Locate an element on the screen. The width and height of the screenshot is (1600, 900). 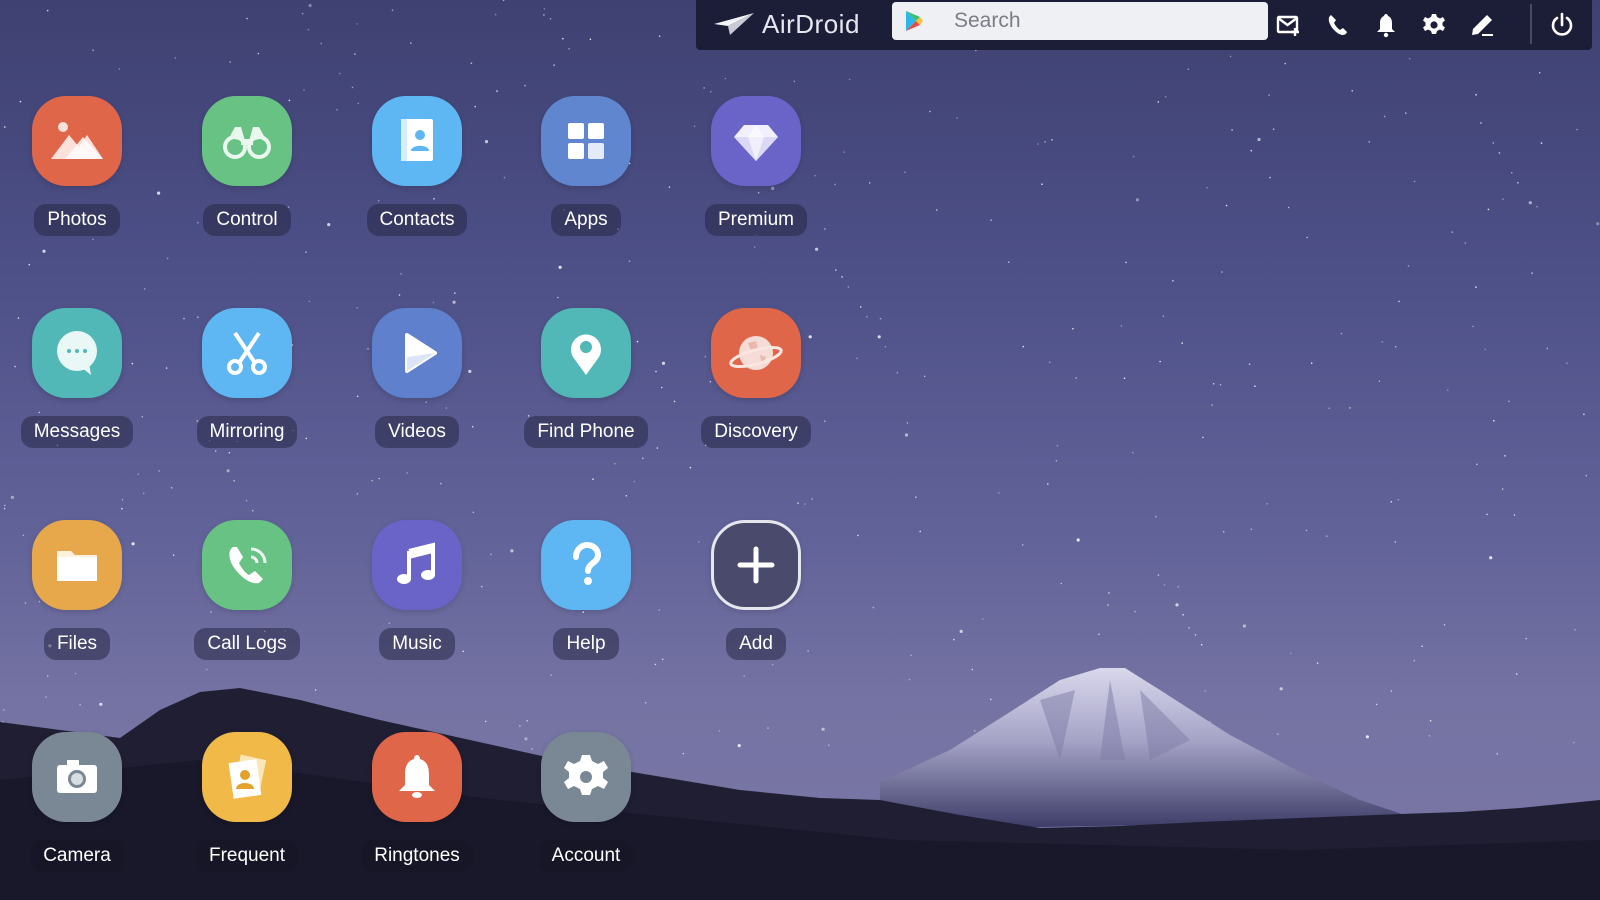
app-call-logs: Call Logs is located at coordinates (247, 590).